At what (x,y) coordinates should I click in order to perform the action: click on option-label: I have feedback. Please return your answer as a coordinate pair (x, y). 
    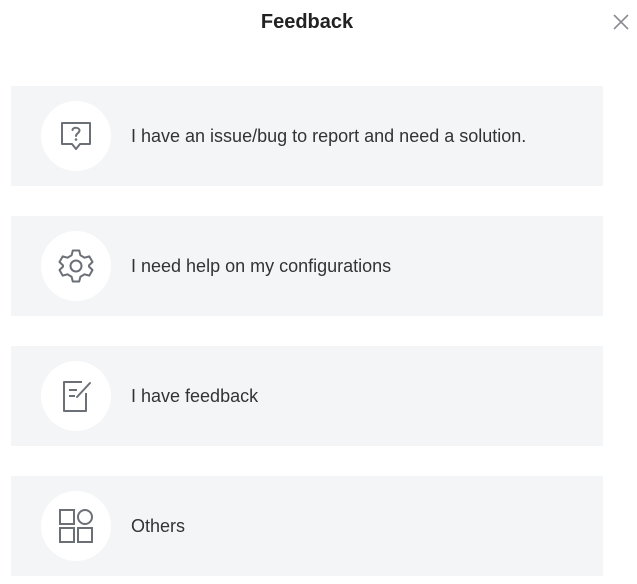
    Looking at the image, I should click on (195, 396).